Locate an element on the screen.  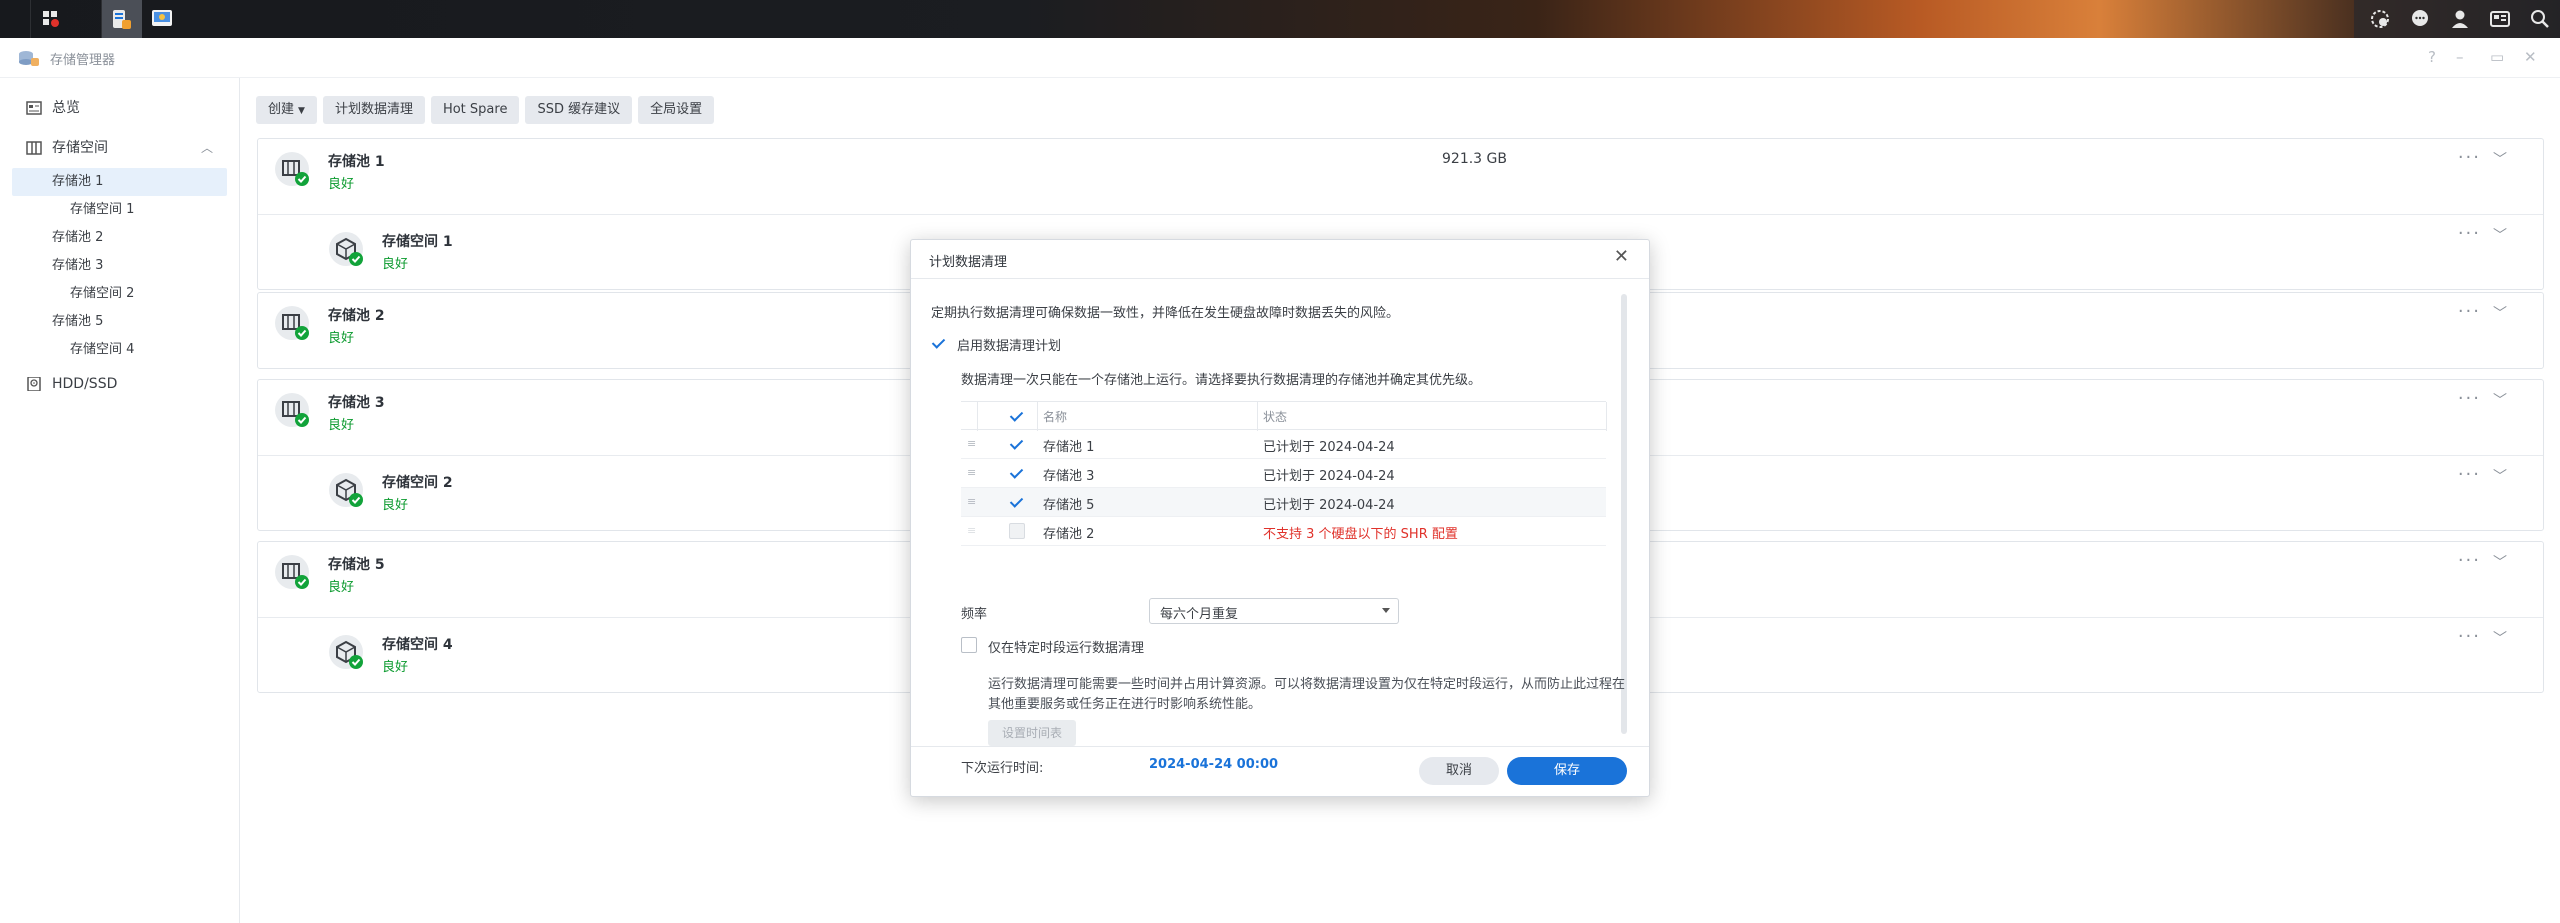
control-panel-task-icon is located at coordinates (162, 19).